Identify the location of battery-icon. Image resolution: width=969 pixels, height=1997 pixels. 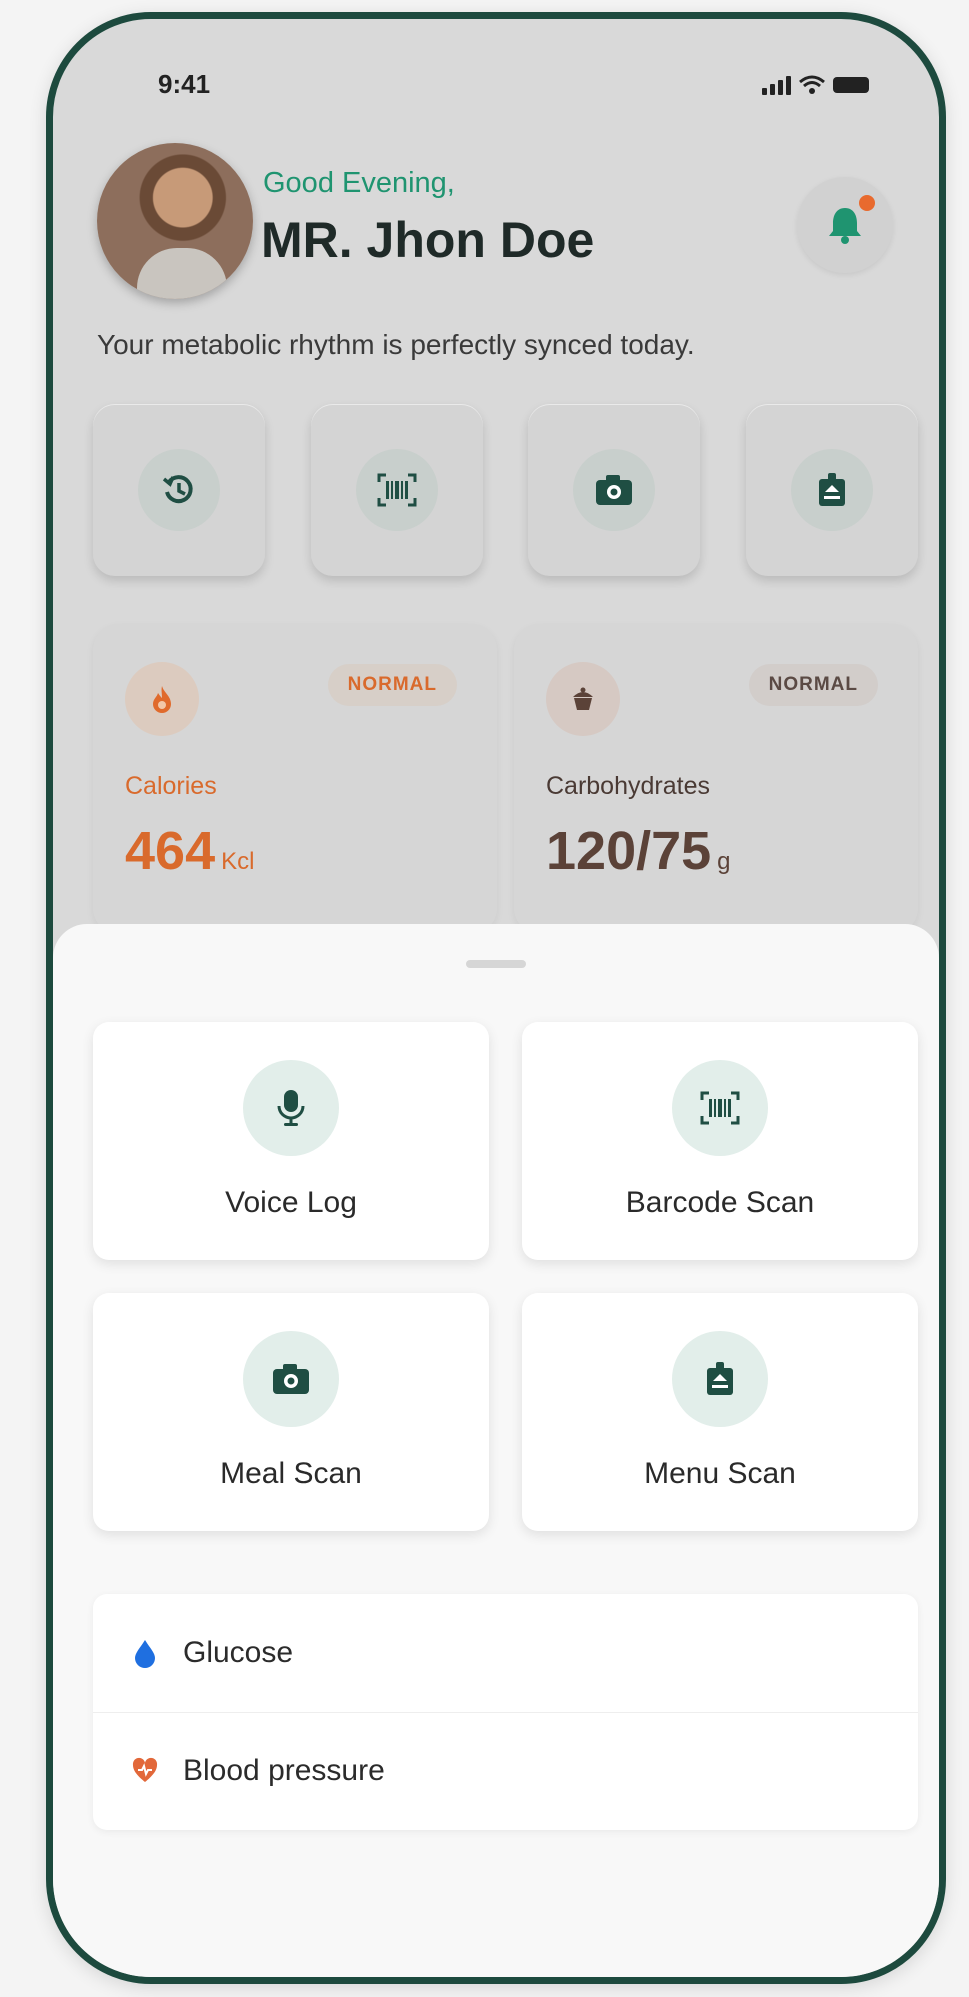
(851, 85).